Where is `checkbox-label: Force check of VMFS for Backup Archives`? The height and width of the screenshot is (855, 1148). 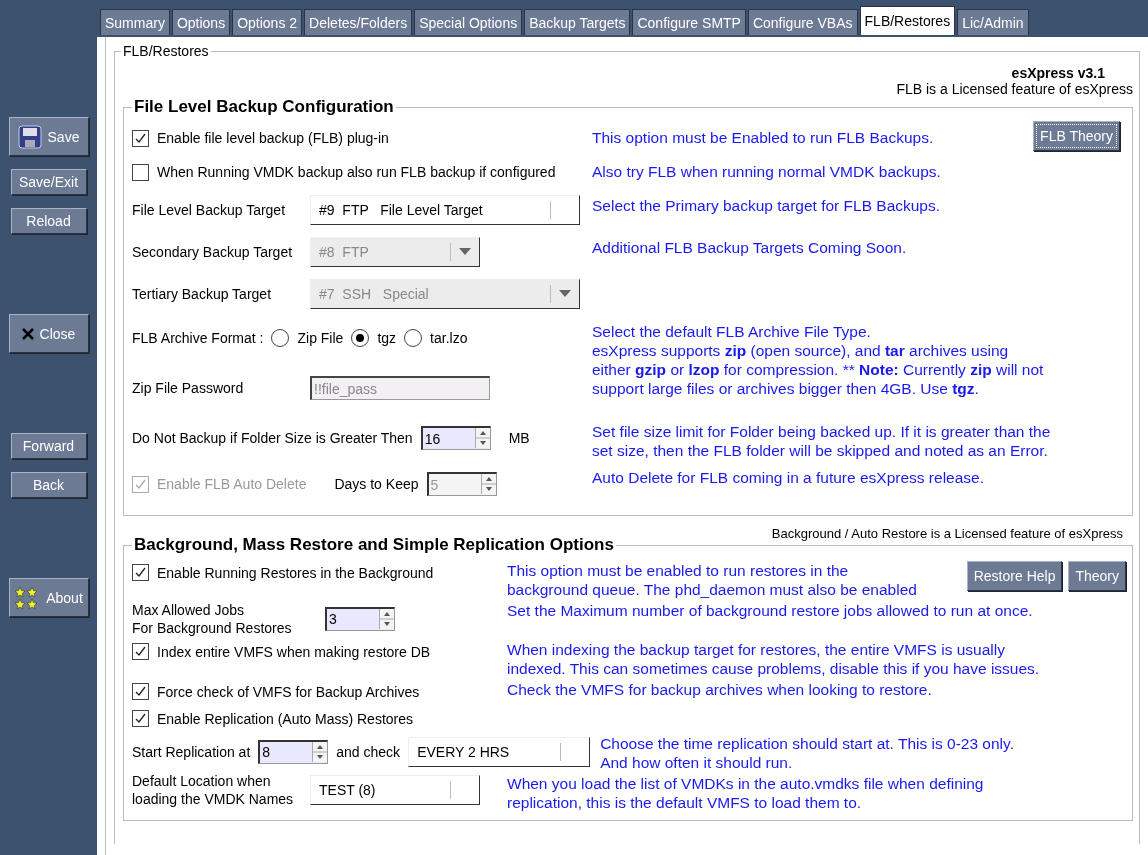 checkbox-label: Force check of VMFS for Backup Archives is located at coordinates (288, 691).